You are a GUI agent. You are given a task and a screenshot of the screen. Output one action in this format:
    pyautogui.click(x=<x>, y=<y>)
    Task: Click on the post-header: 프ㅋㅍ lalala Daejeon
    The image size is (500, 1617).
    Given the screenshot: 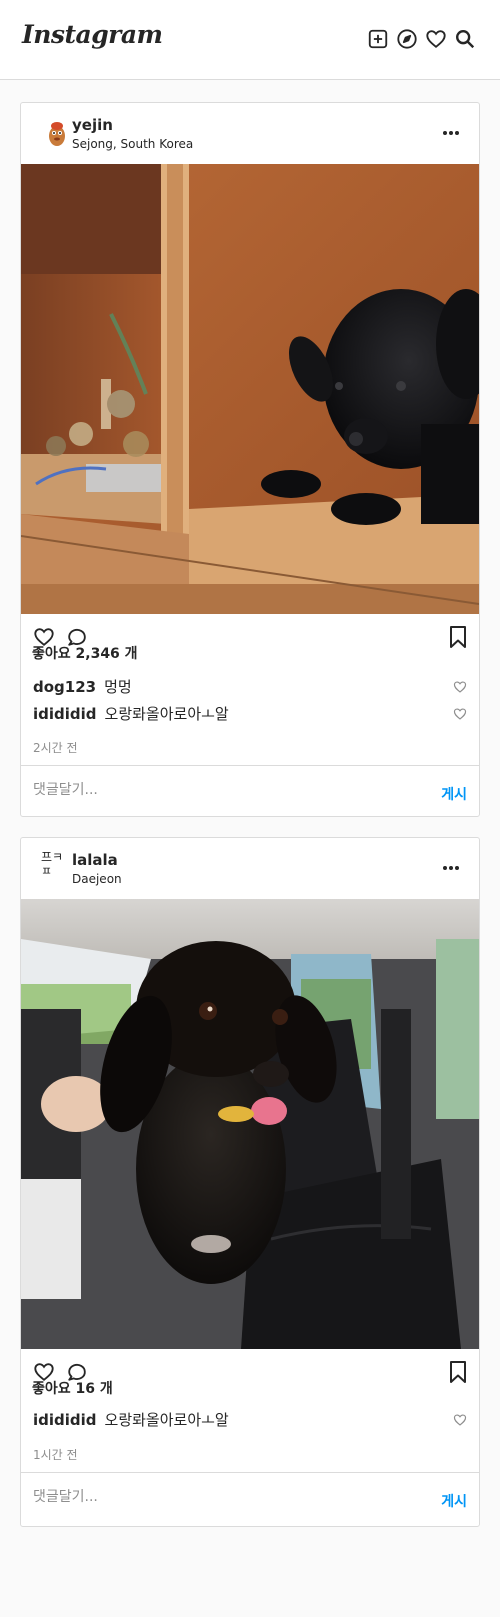 What is the action you would take?
    pyautogui.click(x=250, y=868)
    